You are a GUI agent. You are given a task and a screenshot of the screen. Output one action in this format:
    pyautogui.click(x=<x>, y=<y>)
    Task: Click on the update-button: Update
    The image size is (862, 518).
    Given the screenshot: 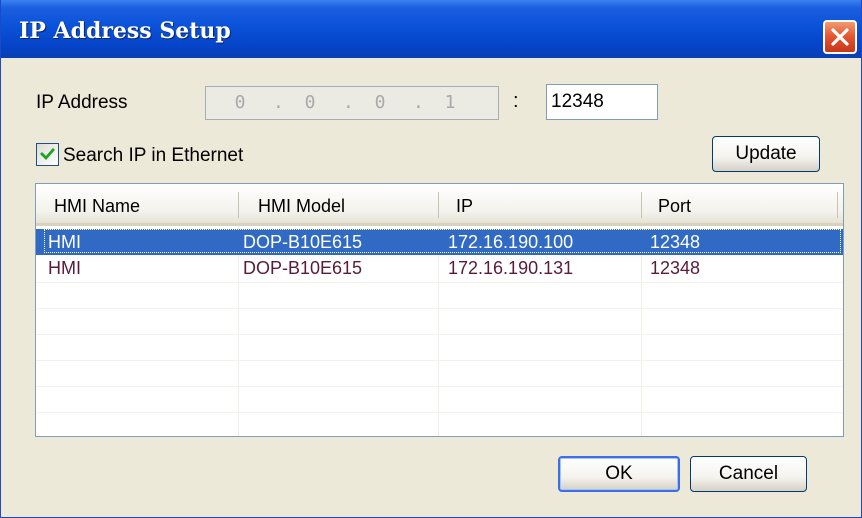 What is the action you would take?
    pyautogui.click(x=766, y=154)
    